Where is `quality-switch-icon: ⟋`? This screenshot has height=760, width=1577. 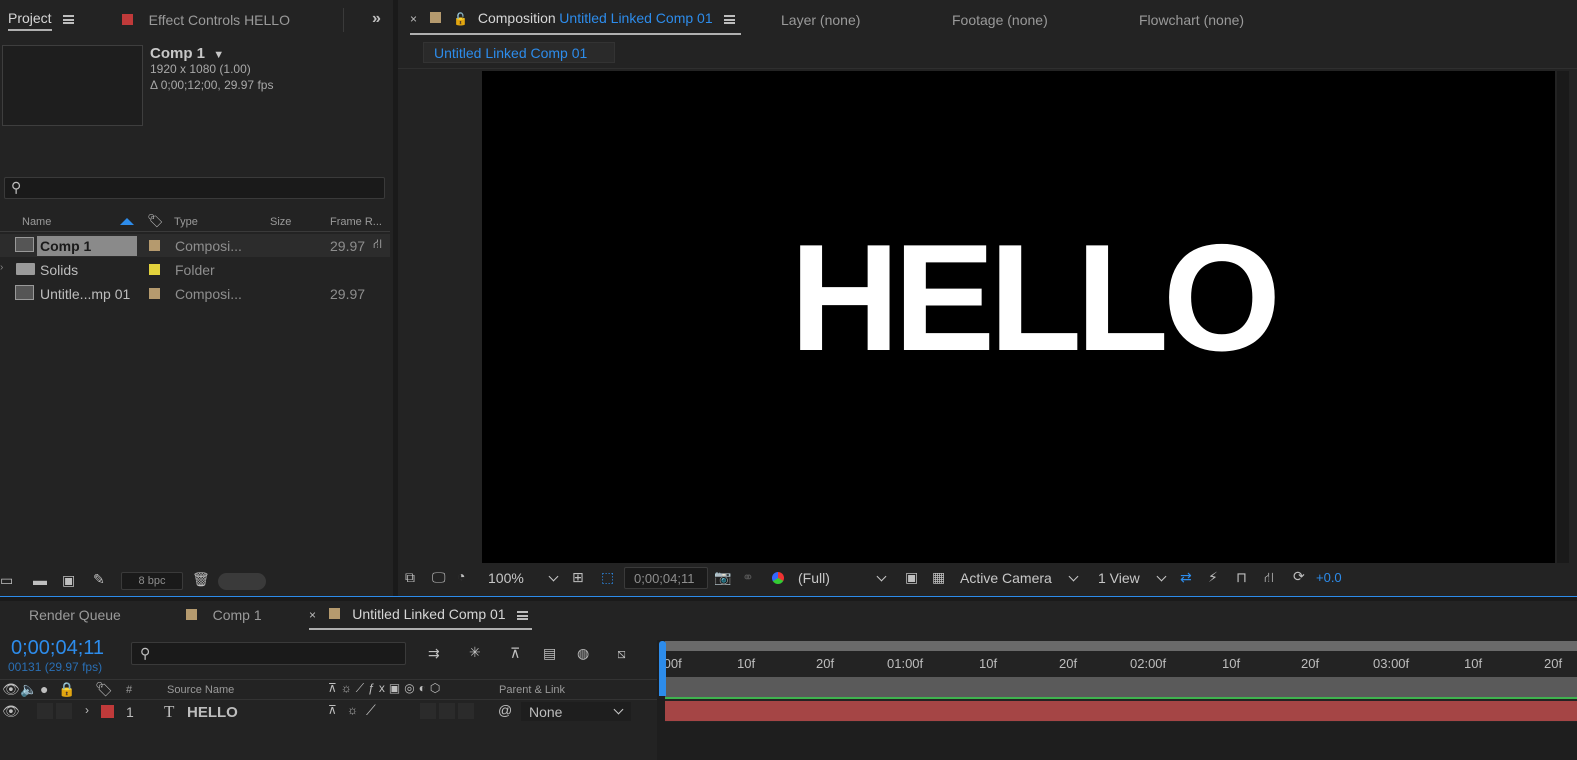
quality-switch-icon: ⟋ is located at coordinates (371, 710).